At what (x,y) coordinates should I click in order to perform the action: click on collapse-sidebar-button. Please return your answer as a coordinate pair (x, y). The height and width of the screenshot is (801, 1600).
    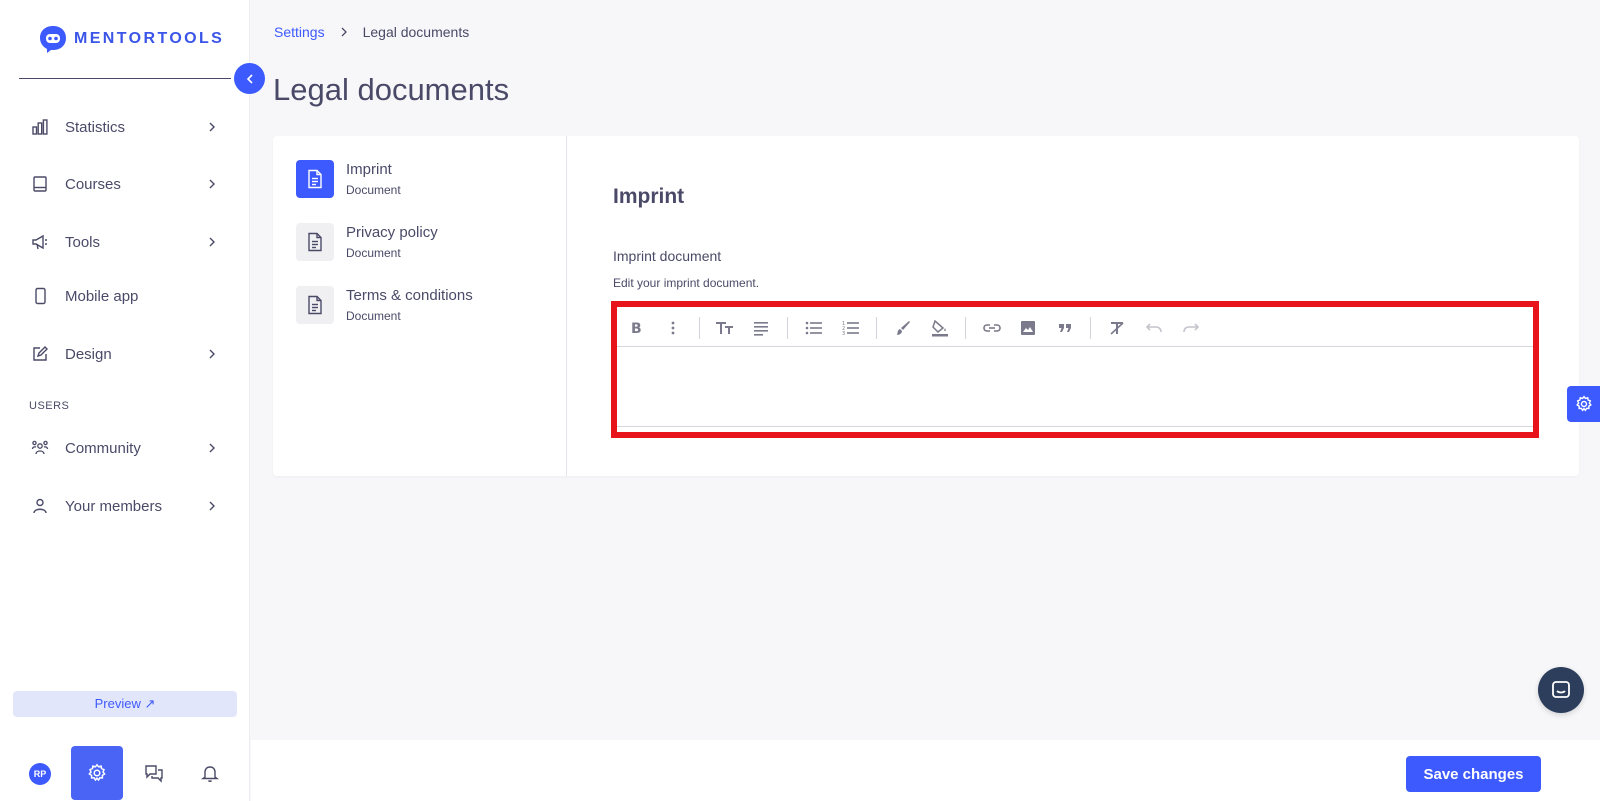
    Looking at the image, I should click on (249, 78).